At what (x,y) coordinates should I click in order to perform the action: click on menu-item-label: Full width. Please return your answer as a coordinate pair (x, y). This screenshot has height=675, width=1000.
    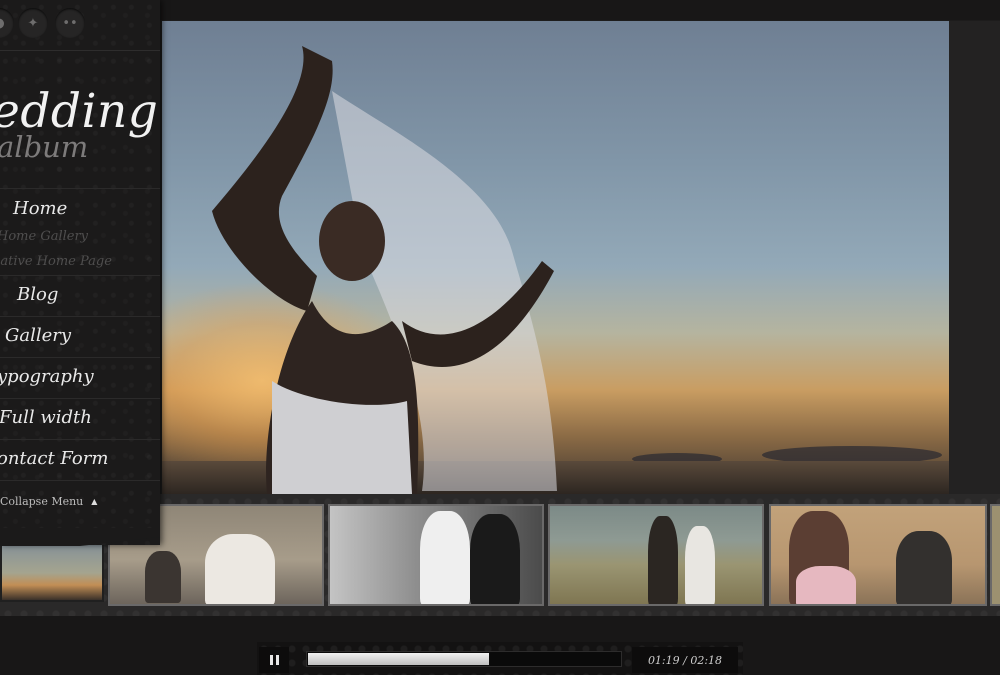
    Looking at the image, I should click on (46, 417).